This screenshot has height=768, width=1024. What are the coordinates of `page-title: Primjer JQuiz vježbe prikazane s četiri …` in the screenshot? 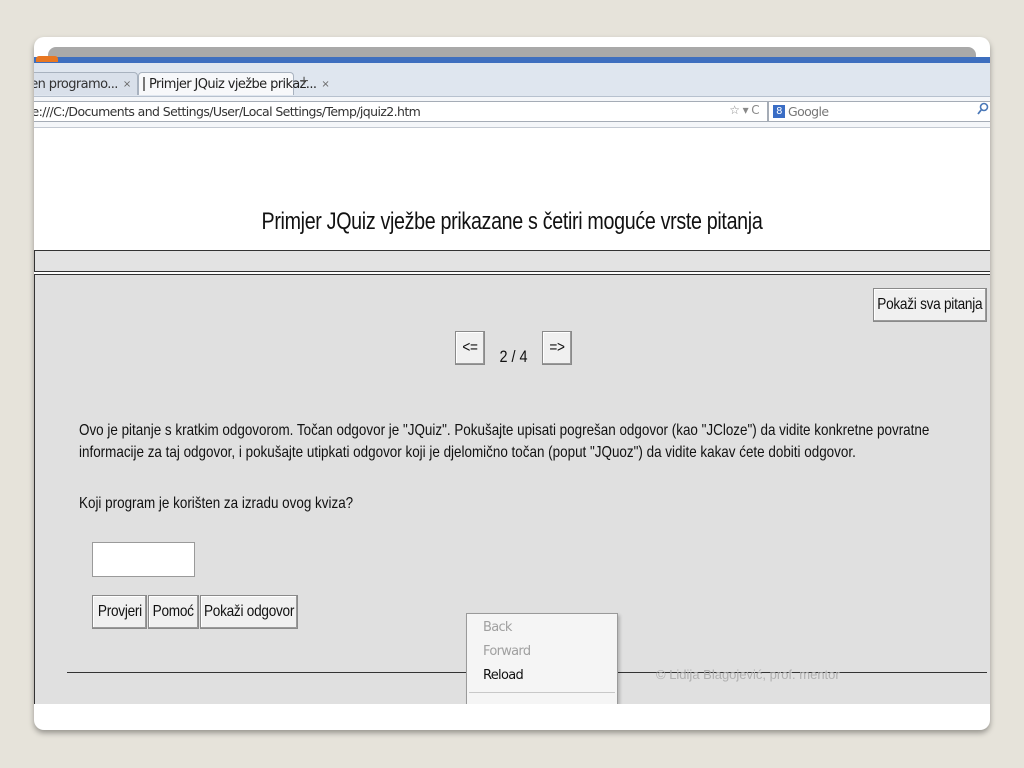 It's located at (512, 221).